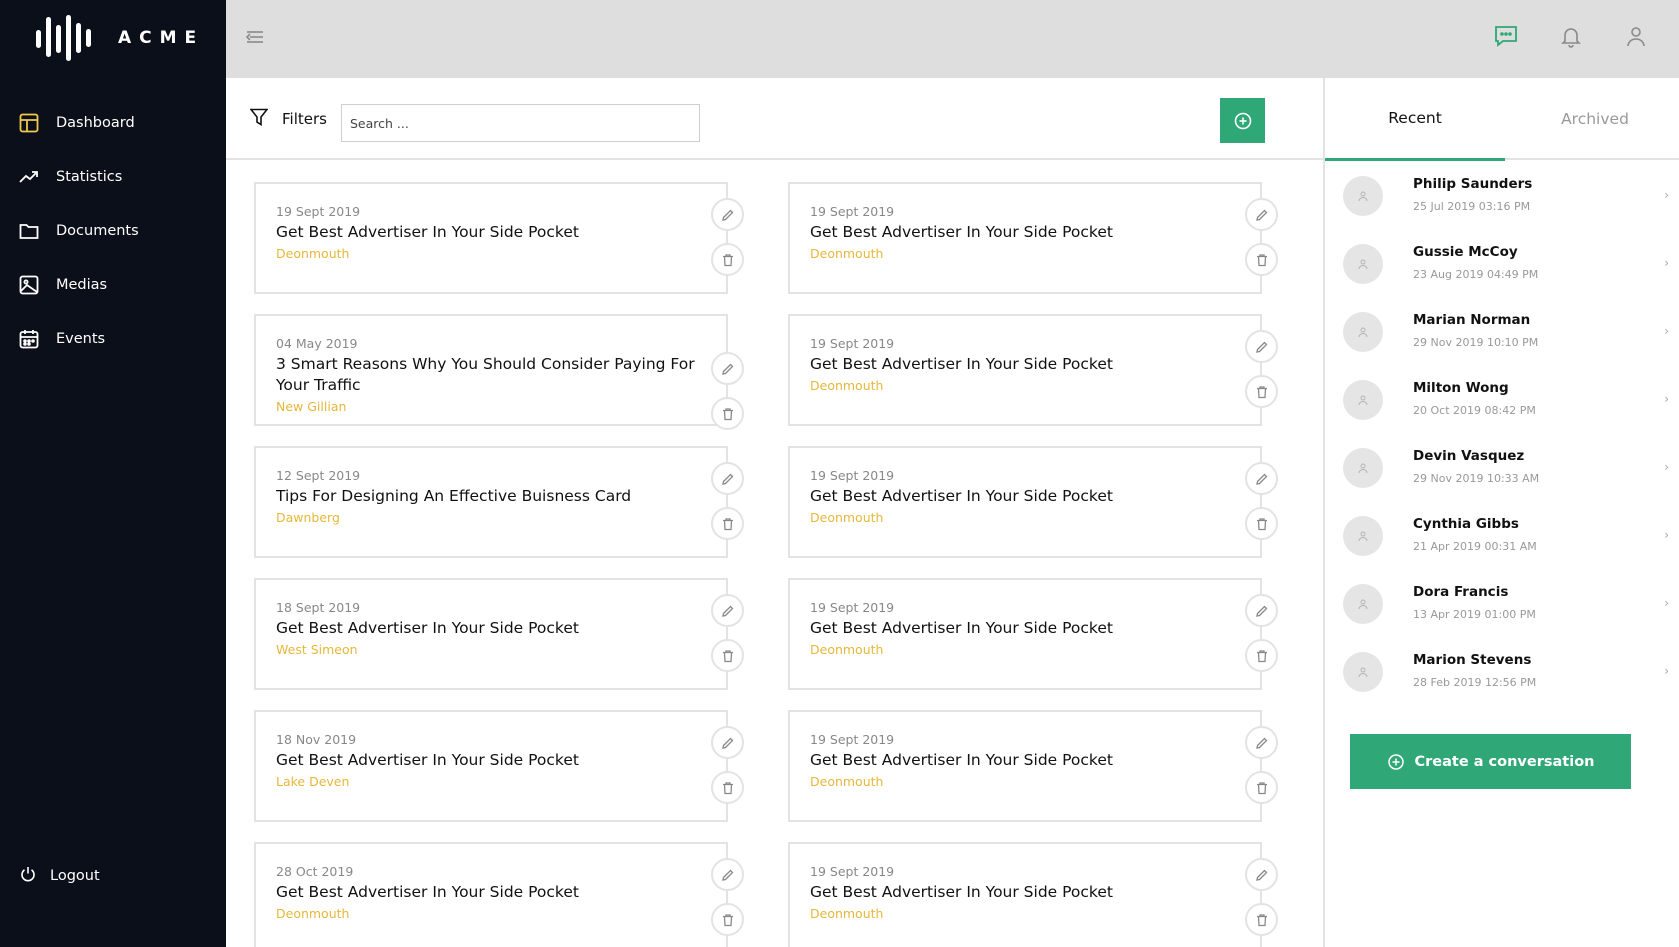  I want to click on logout-label: Logout, so click(75, 876).